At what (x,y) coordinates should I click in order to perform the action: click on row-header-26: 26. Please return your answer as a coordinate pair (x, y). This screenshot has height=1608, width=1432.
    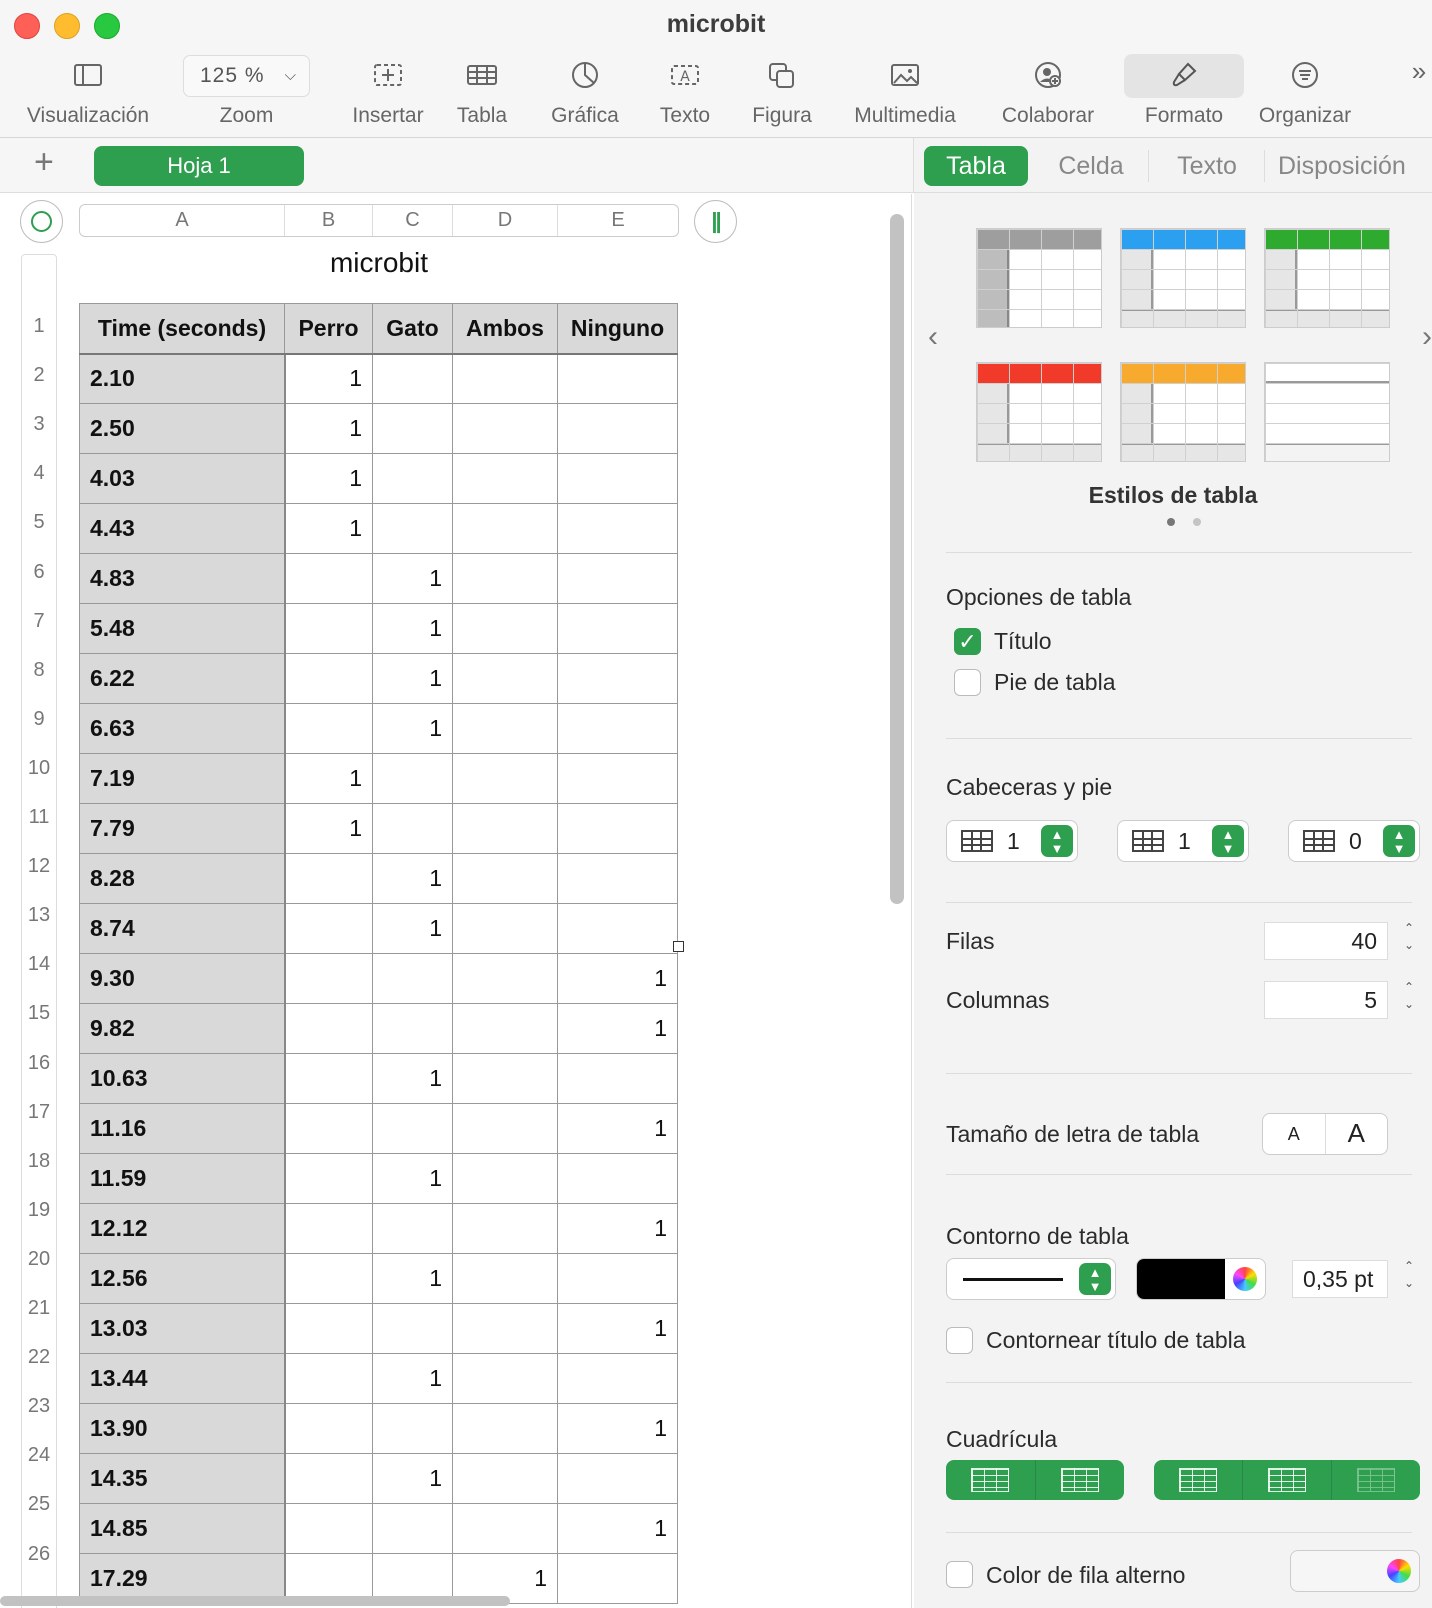
    Looking at the image, I should click on (39, 1554).